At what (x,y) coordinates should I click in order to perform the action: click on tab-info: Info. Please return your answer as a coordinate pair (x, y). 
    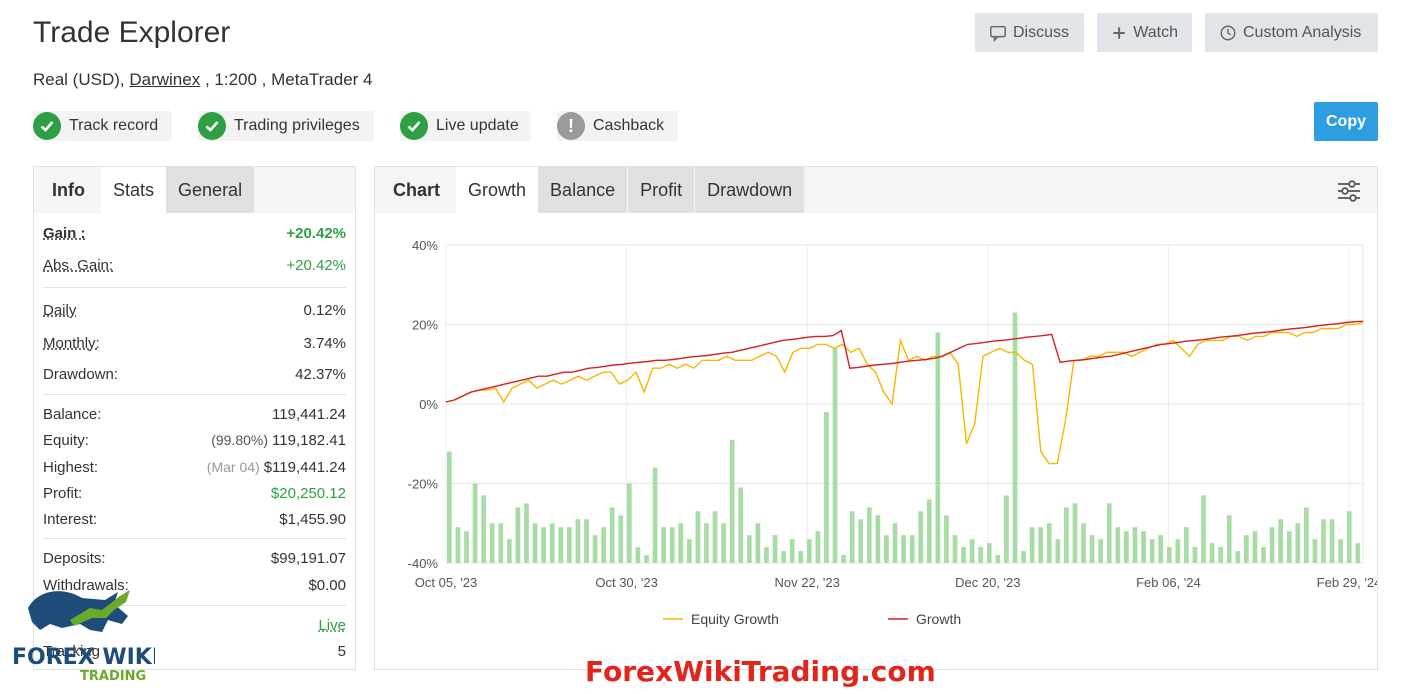
    Looking at the image, I should click on (67, 190).